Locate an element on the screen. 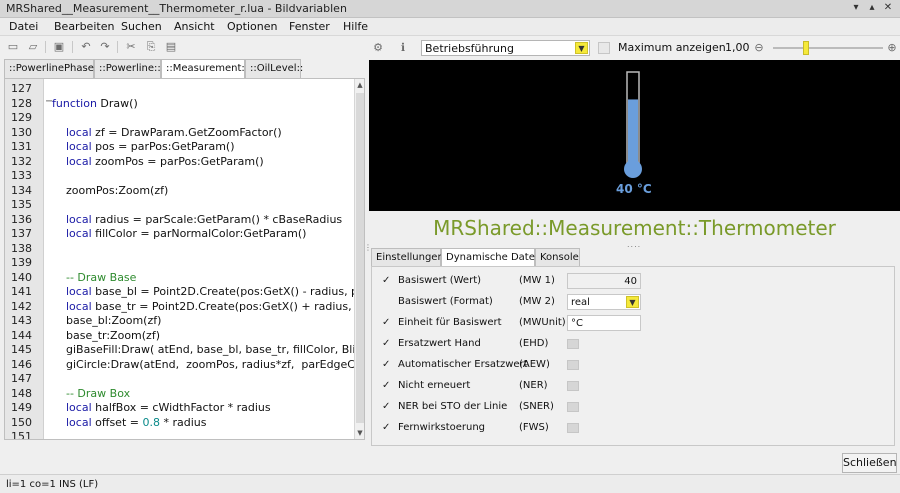 The height and width of the screenshot is (493, 900). code-line: 133 is located at coordinates (180, 175).